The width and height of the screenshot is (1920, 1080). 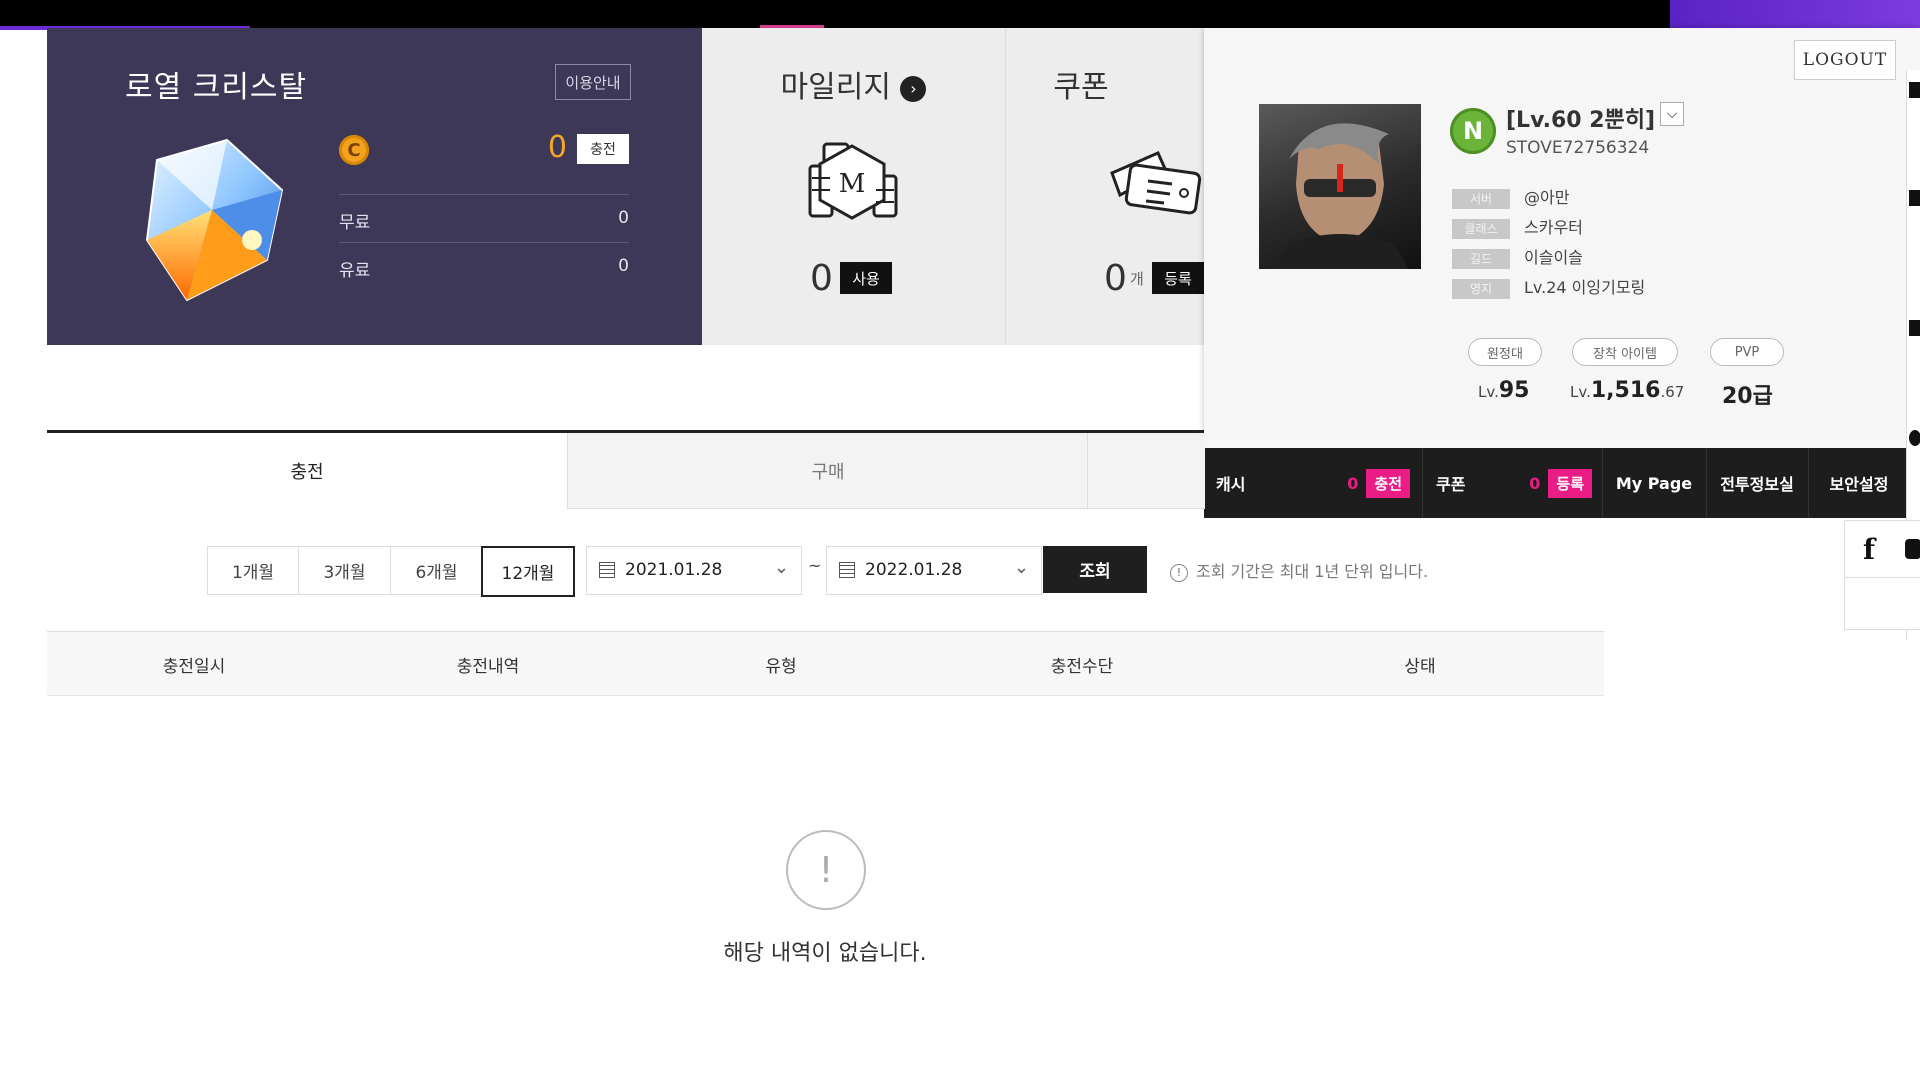 I want to click on bar-coupon-label: 쿠폰, so click(x=1451, y=484).